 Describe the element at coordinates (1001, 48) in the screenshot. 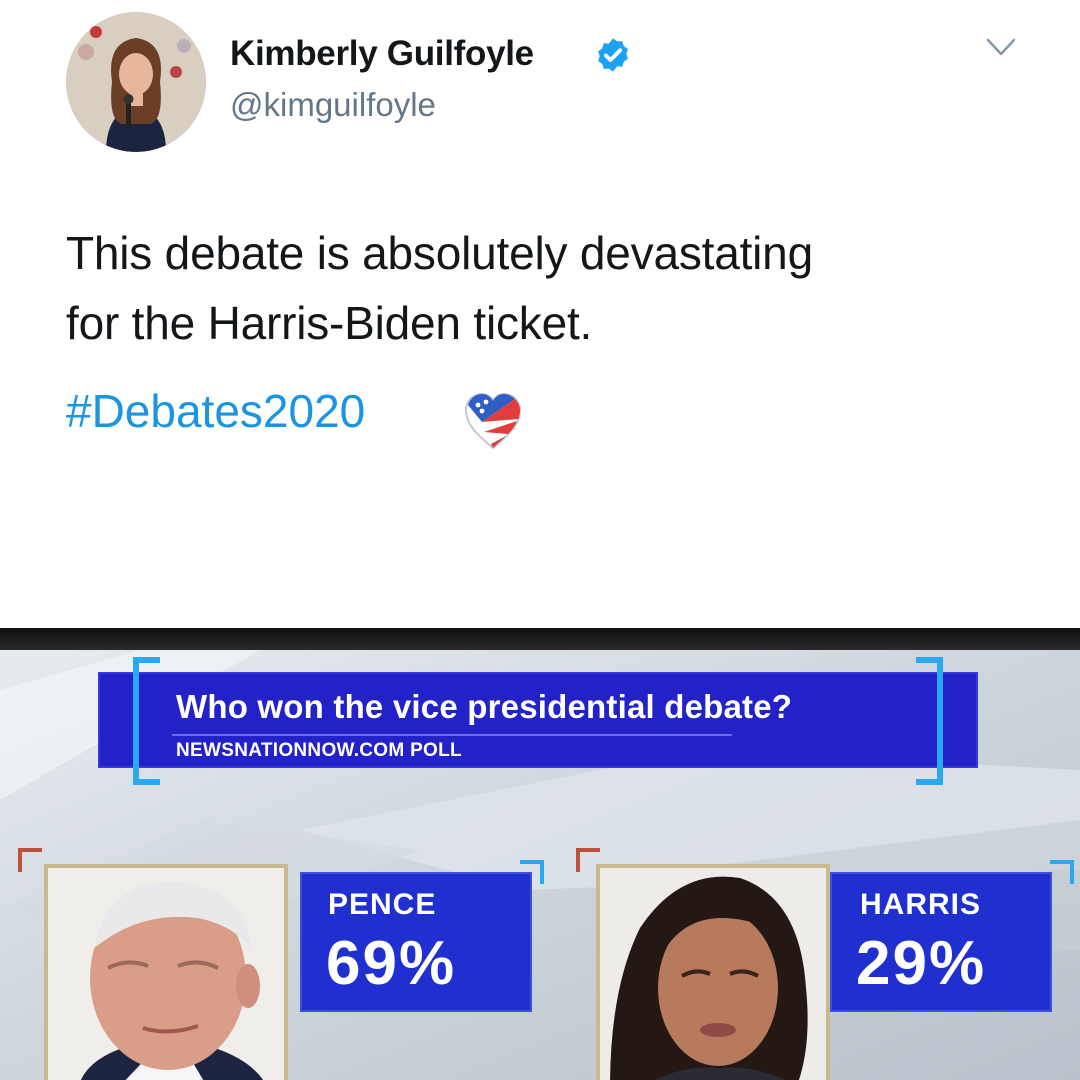

I see `chevron-down-icon` at that location.